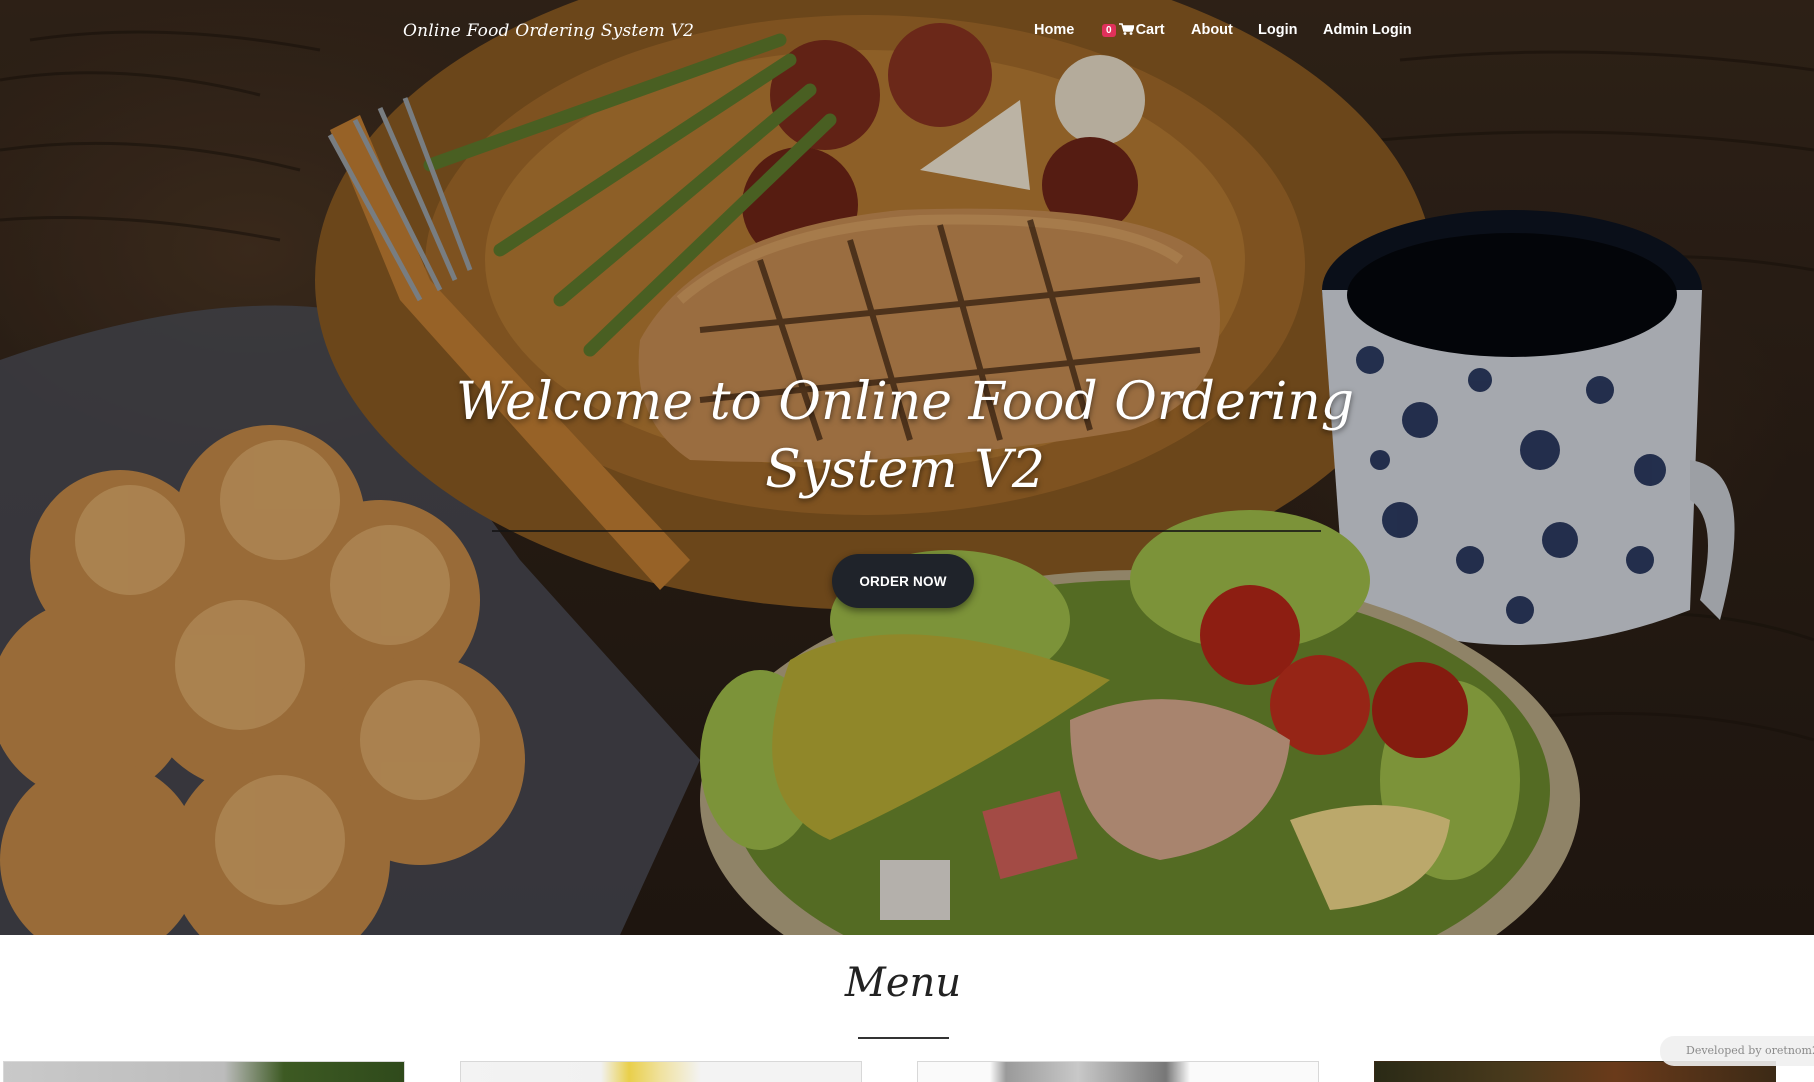  I want to click on order-now-button: ORDER NOW, so click(903, 581).